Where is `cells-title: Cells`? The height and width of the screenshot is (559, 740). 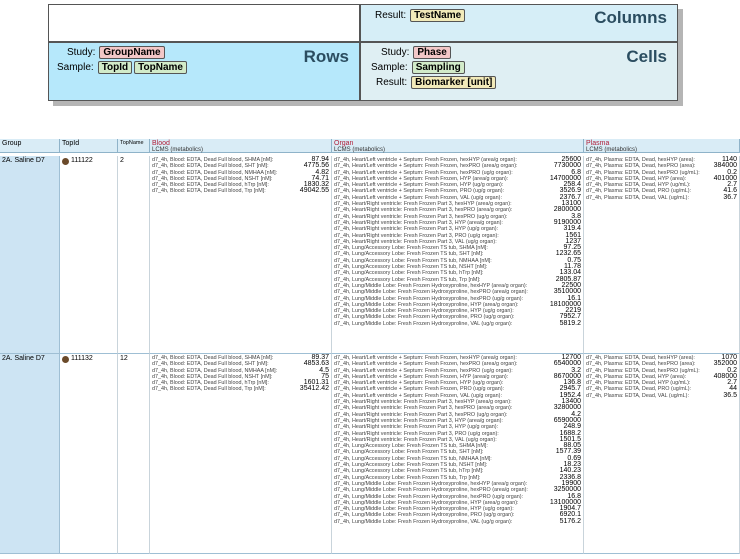 cells-title: Cells is located at coordinates (646, 56).